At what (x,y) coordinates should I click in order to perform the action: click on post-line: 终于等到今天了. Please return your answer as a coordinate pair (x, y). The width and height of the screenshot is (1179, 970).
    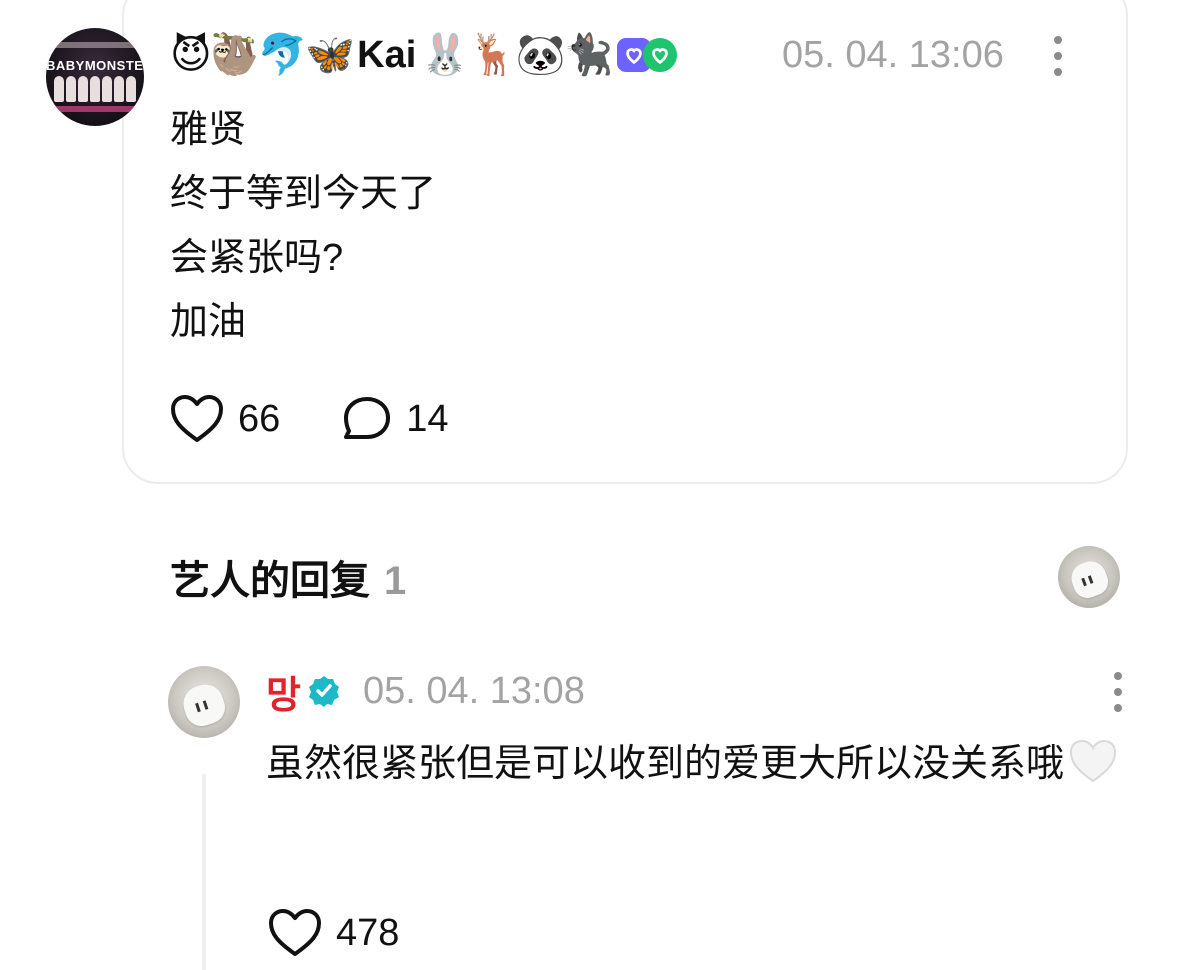
    Looking at the image, I should click on (303, 194).